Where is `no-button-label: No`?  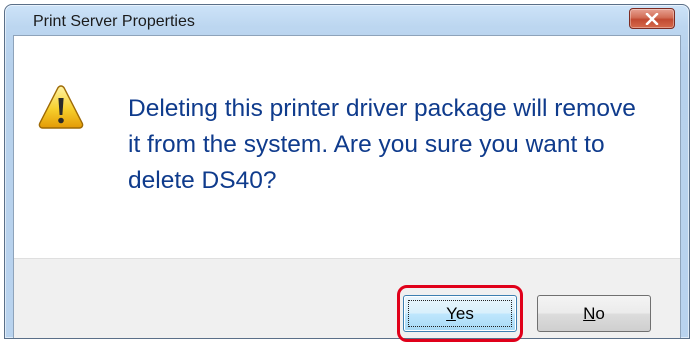
no-button-label: No is located at coordinates (594, 313).